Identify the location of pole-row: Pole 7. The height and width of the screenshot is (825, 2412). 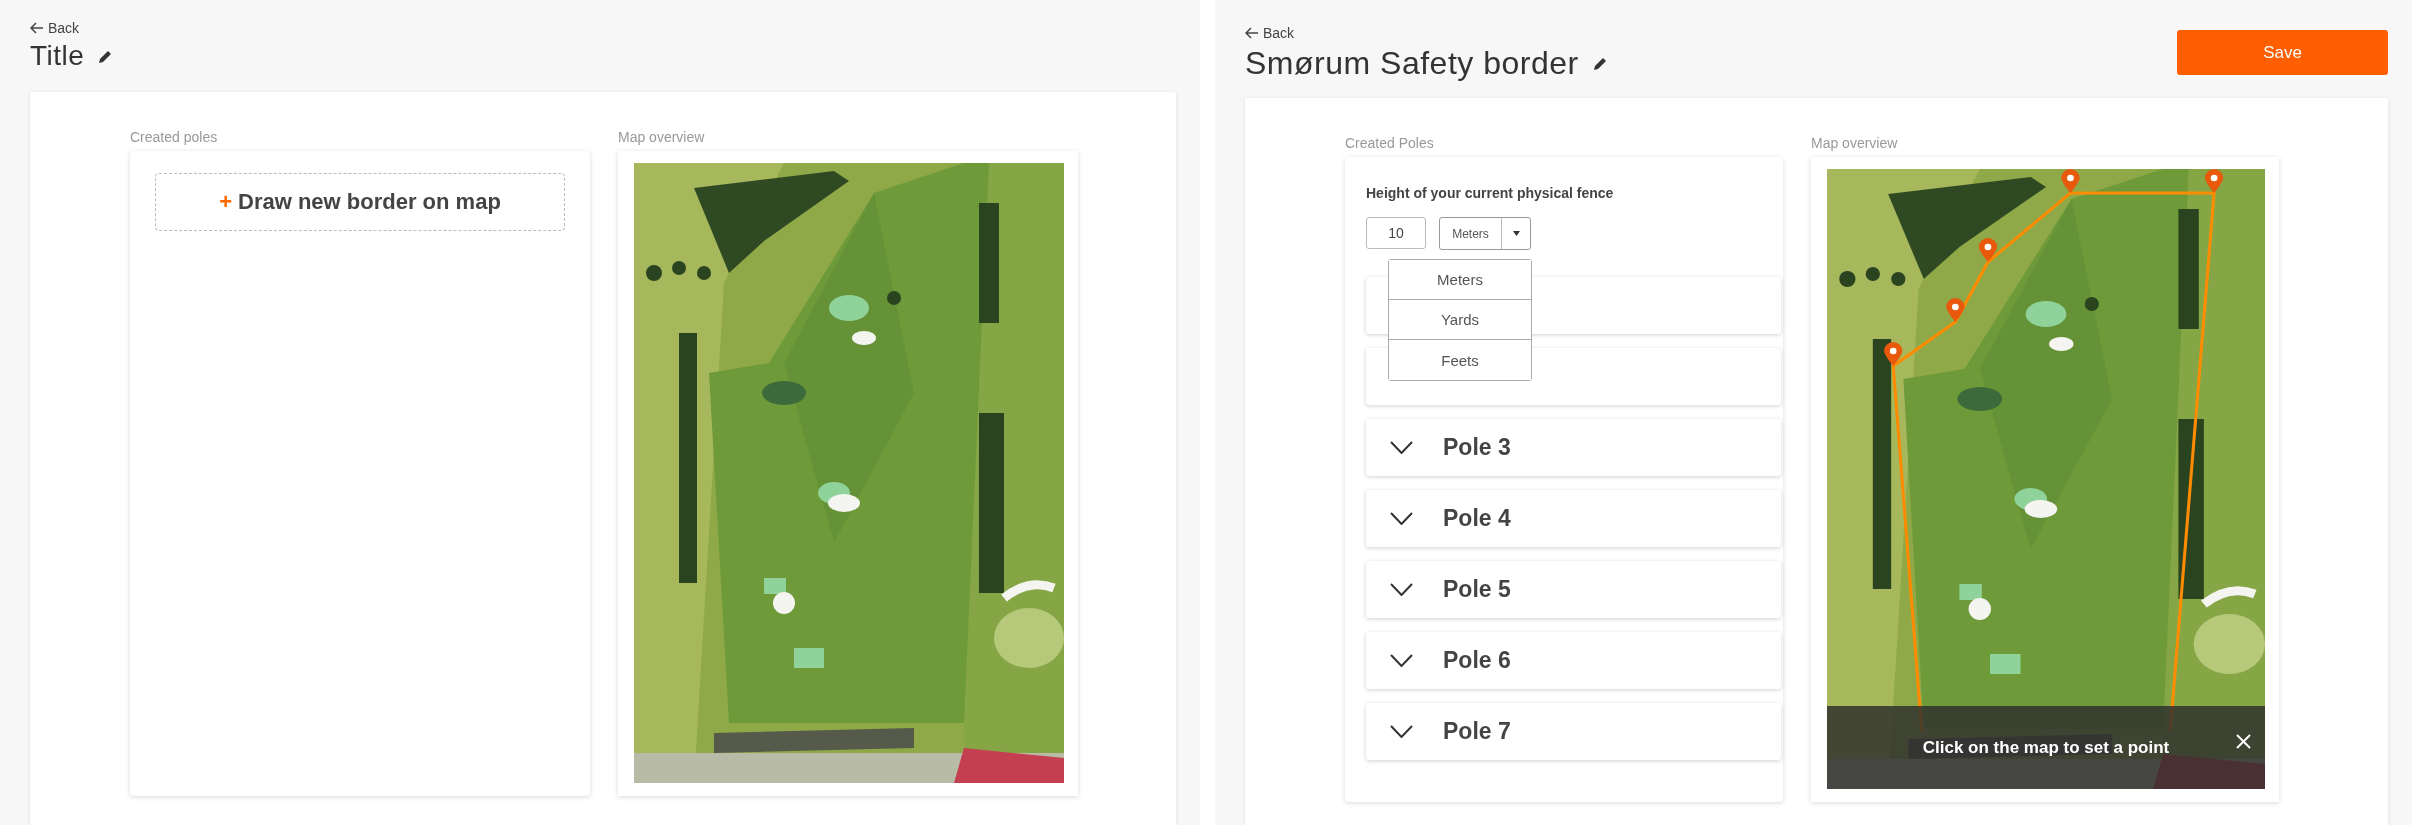
(1573, 731).